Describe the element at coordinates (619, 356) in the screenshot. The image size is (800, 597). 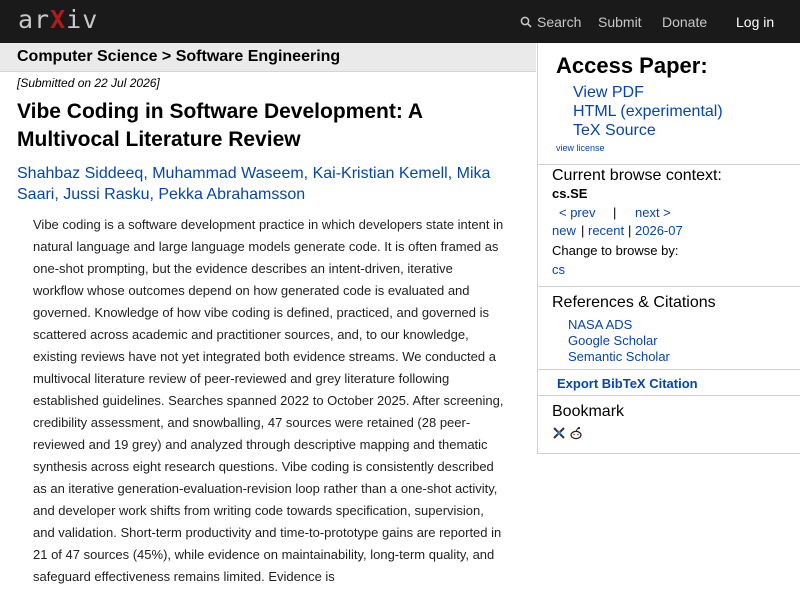
I see `semantic-scholar-link: Semantic Scholar` at that location.